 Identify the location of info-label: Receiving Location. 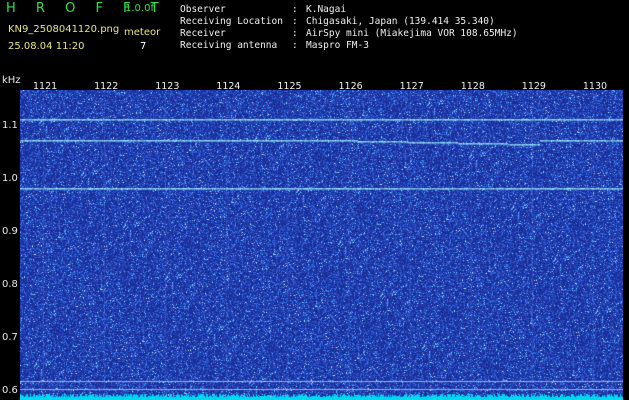
(231, 21).